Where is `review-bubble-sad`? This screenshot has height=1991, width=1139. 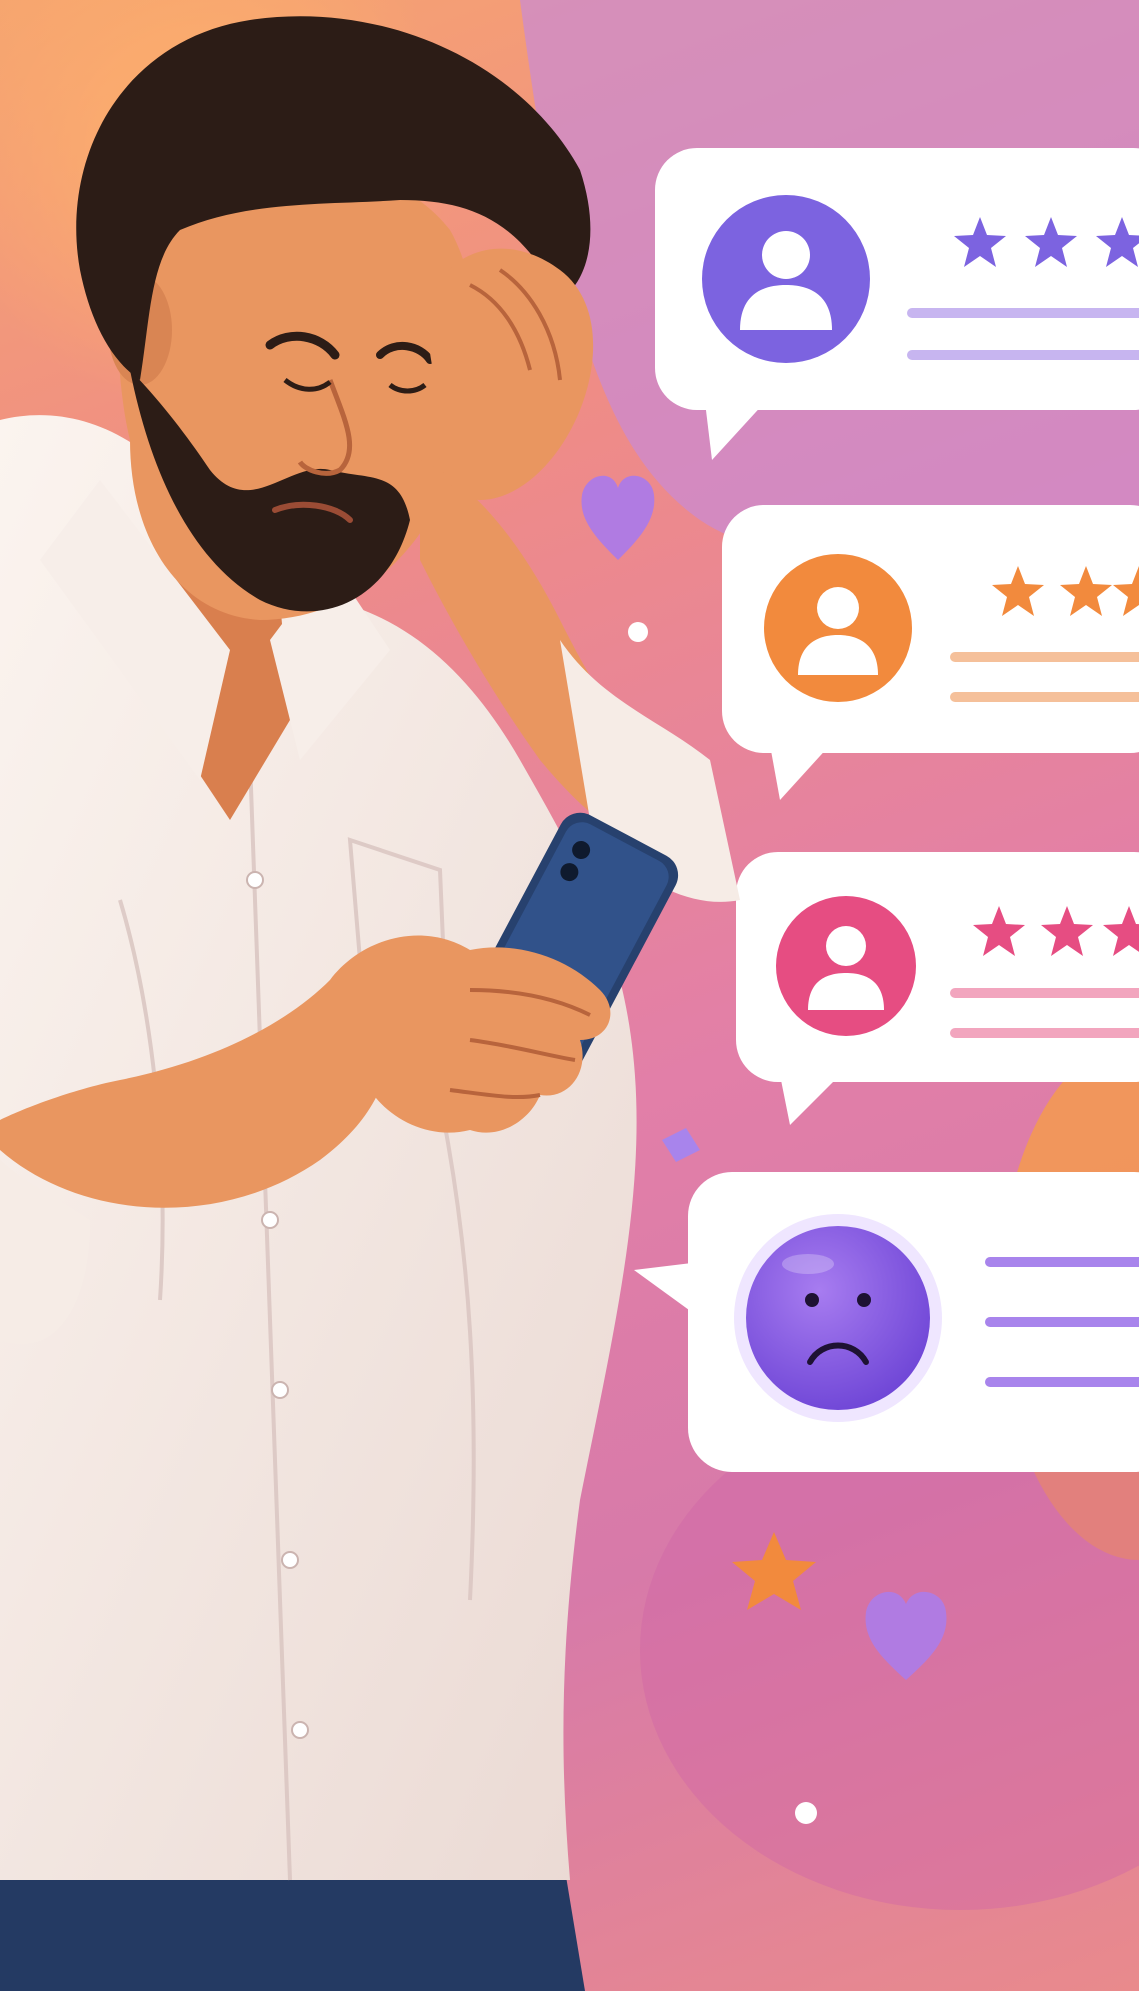 review-bubble-sad is located at coordinates (886, 1322).